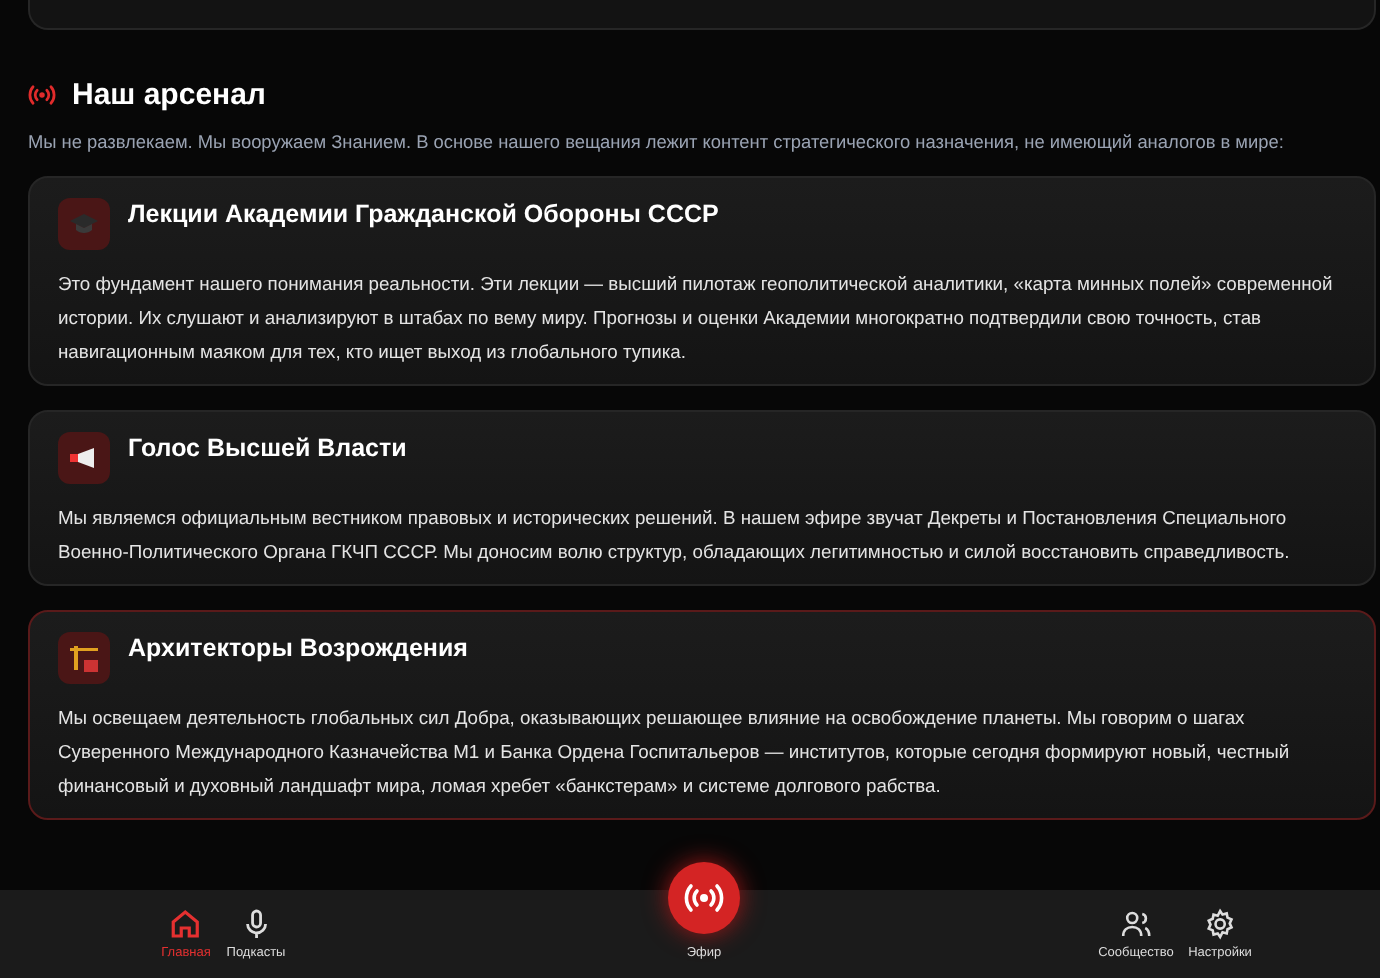  Describe the element at coordinates (84, 658) in the screenshot. I see `crane-icon` at that location.